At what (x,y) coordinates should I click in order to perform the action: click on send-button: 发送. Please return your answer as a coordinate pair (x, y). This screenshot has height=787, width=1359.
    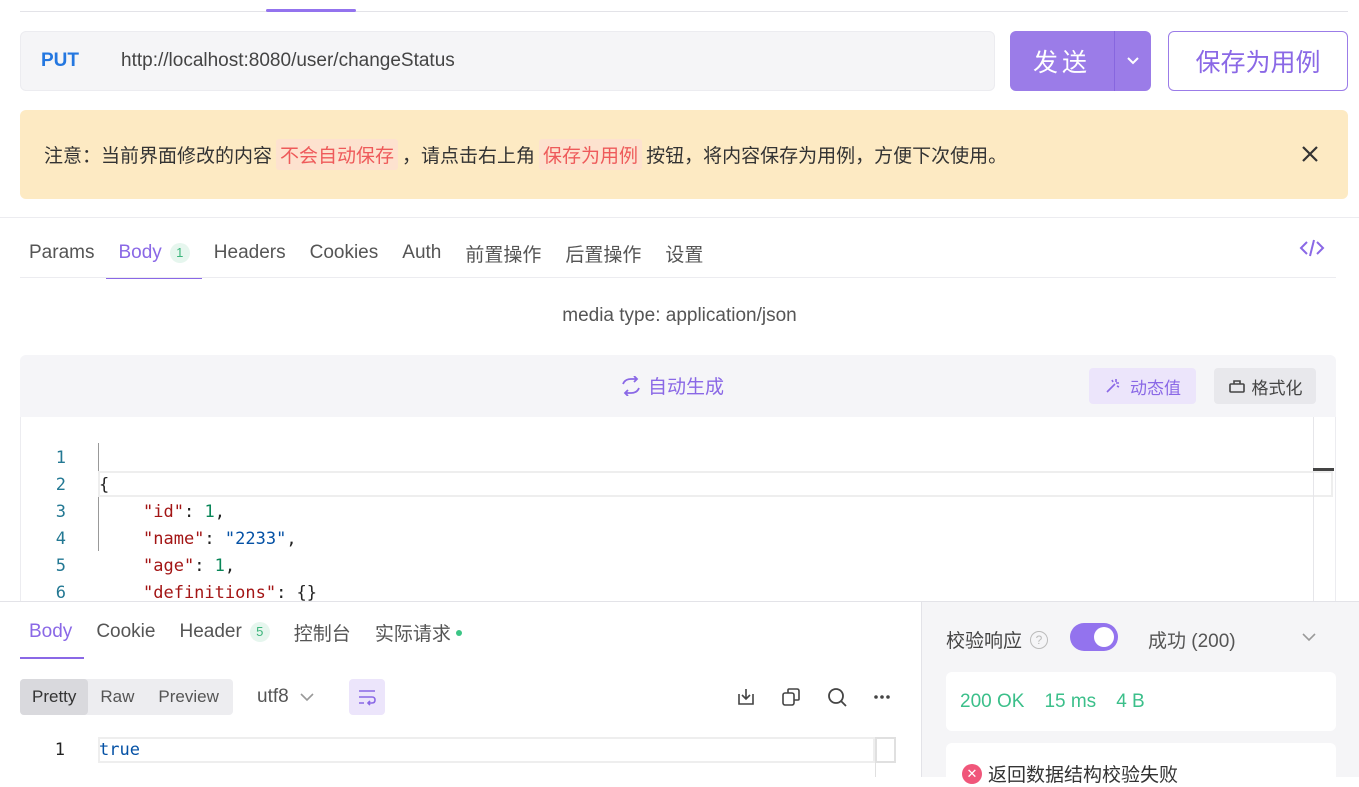
    Looking at the image, I should click on (1080, 61).